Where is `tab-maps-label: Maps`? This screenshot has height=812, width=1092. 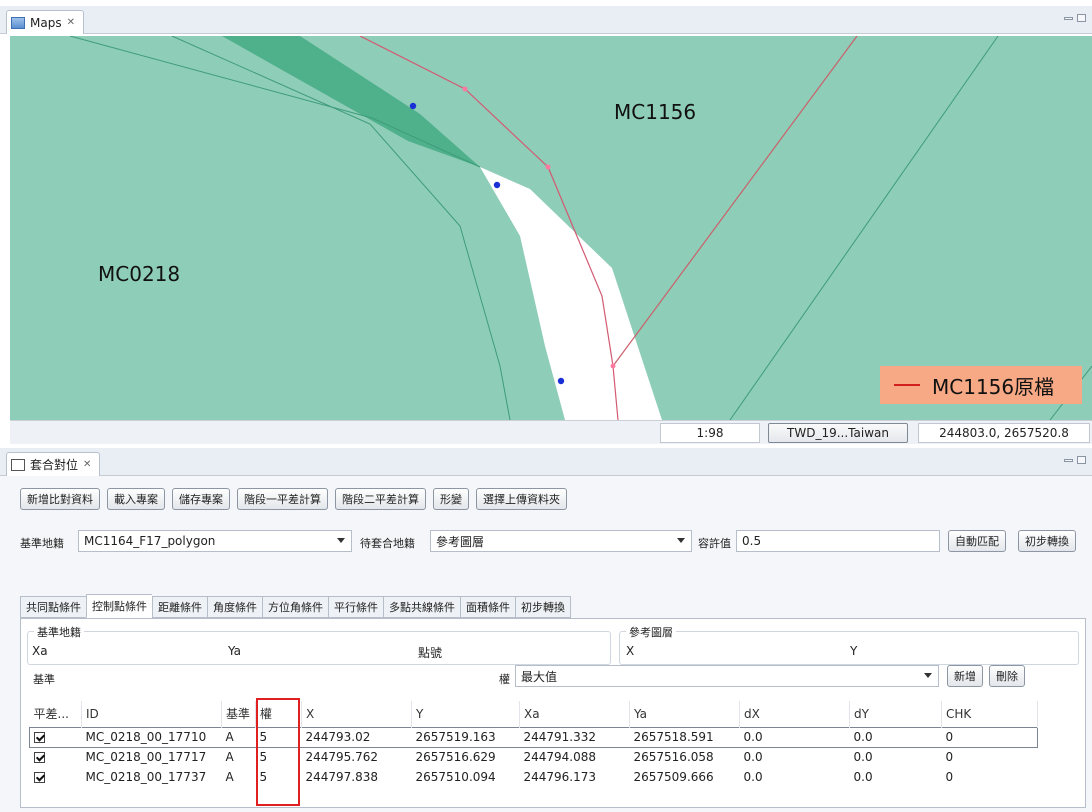 tab-maps-label: Maps is located at coordinates (46, 22).